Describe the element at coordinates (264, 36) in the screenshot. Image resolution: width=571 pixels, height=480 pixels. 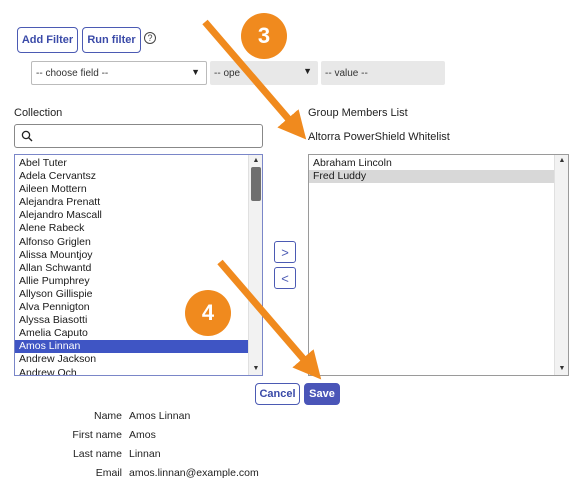
I see `step-3-badge: 3` at that location.